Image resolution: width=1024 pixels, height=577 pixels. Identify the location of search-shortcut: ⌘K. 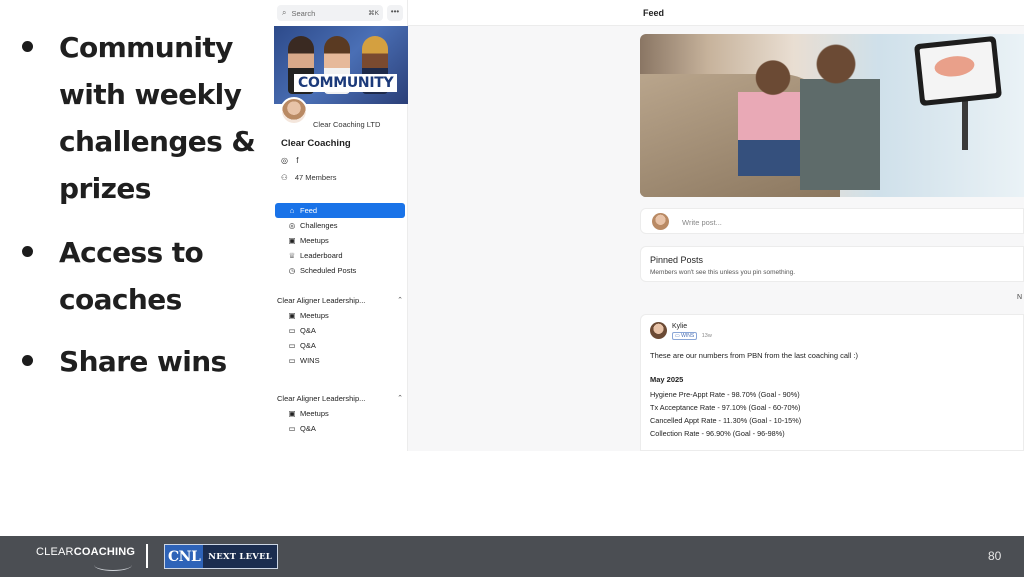
(373, 13).